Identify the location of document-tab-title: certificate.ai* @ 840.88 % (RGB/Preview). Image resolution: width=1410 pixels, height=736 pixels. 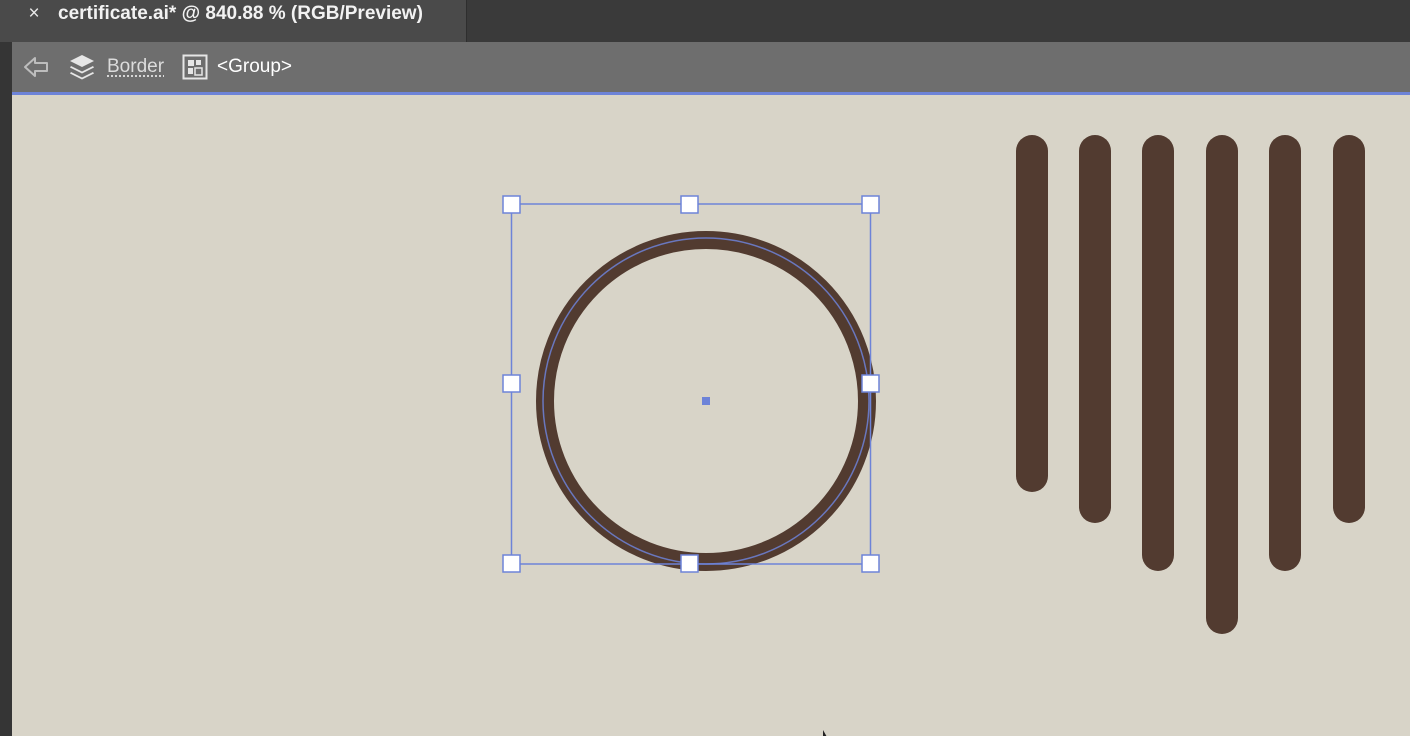
(240, 13).